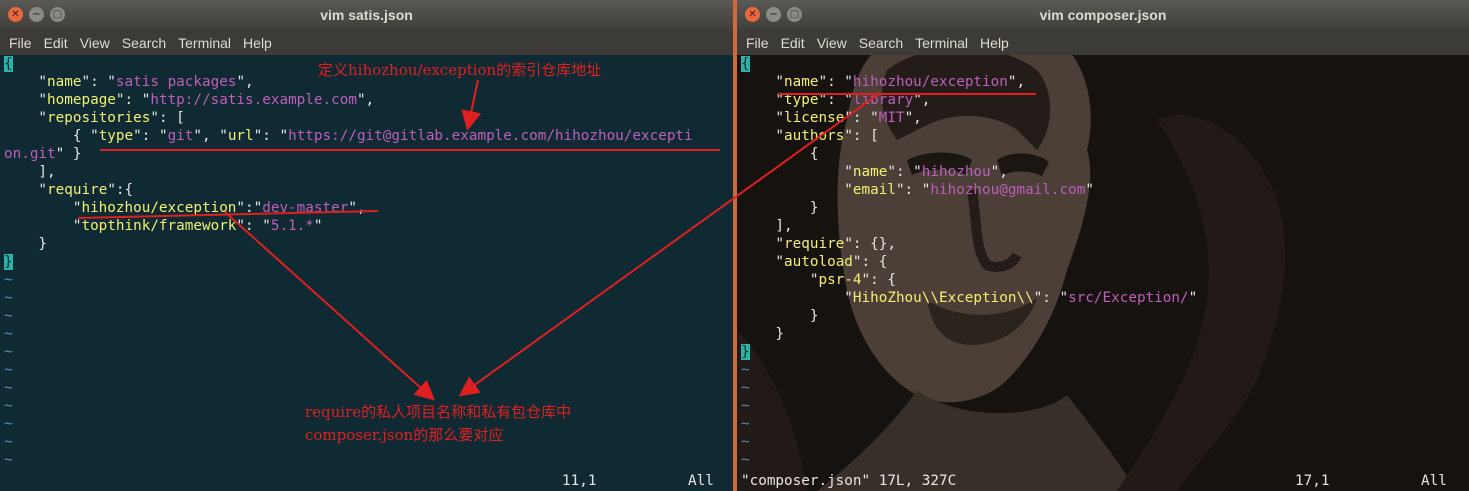  What do you see at coordinates (159, 226) in the screenshot?
I see `code-token: topthink/framework` at bounding box center [159, 226].